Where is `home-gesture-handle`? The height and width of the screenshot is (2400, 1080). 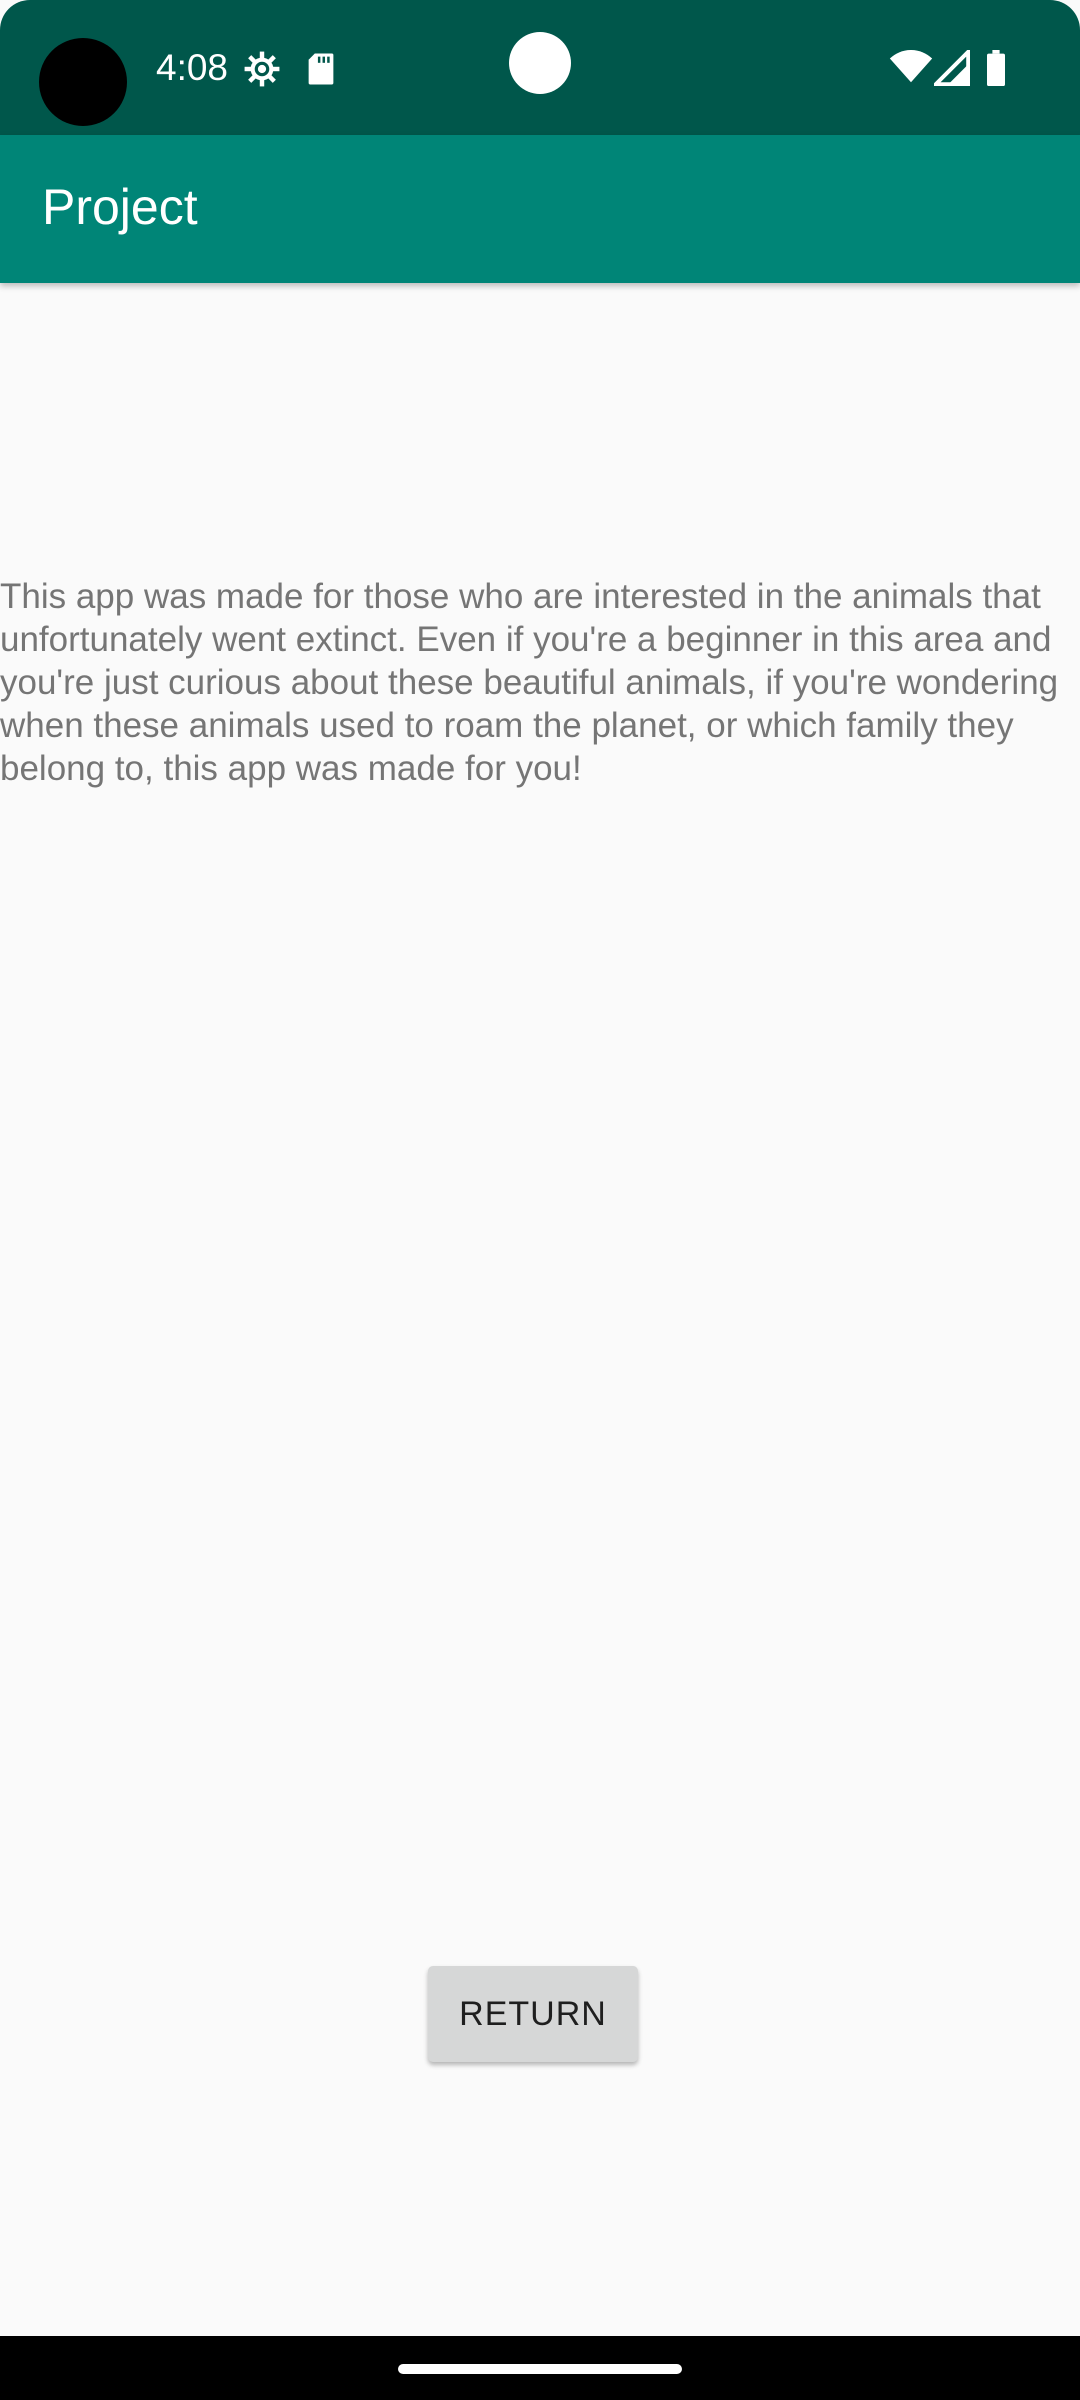 home-gesture-handle is located at coordinates (540, 2369).